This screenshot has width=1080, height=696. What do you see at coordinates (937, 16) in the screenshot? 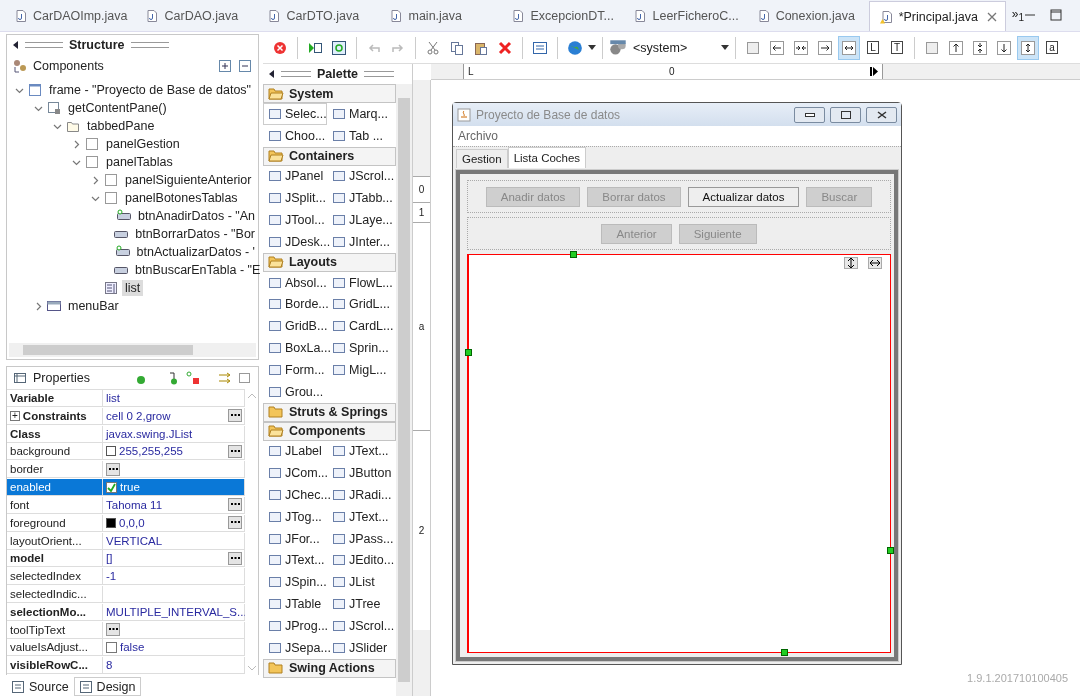
I see `editor-tab: *Principal.java` at bounding box center [937, 16].